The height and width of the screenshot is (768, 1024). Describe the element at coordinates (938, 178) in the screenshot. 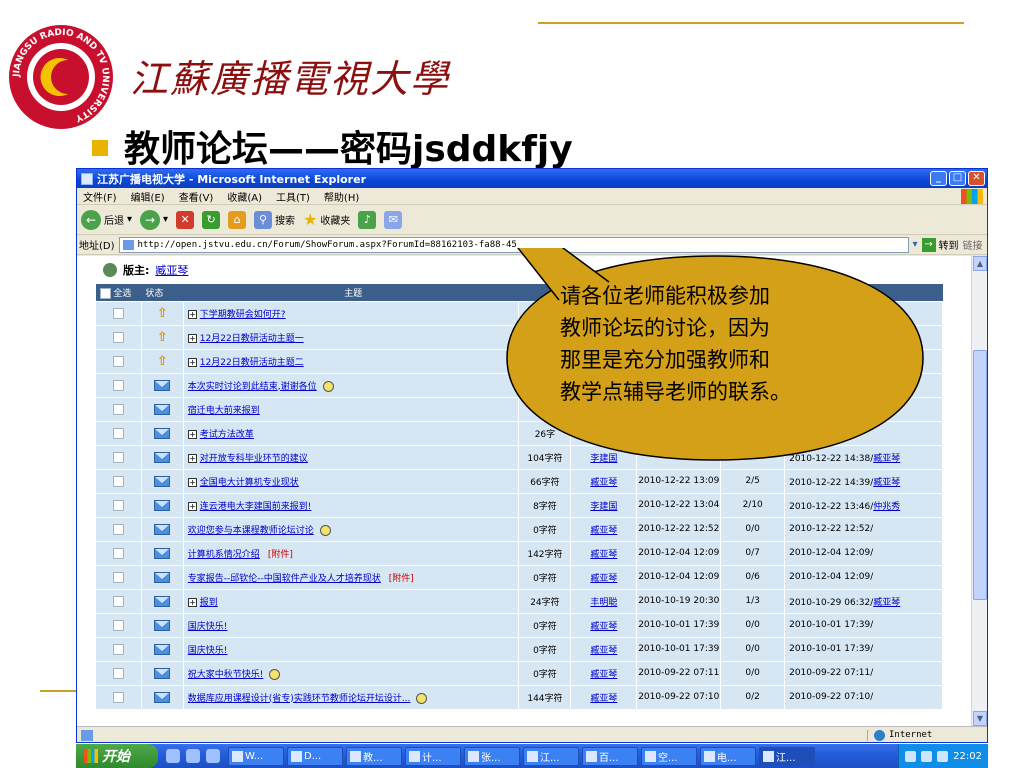

I see `minimize-button: _` at that location.